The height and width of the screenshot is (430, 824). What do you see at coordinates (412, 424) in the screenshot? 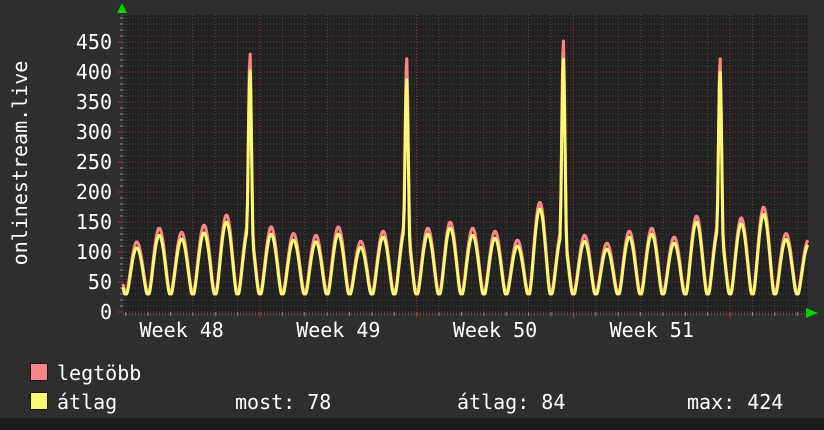
I see `bottom-border-strip` at bounding box center [412, 424].